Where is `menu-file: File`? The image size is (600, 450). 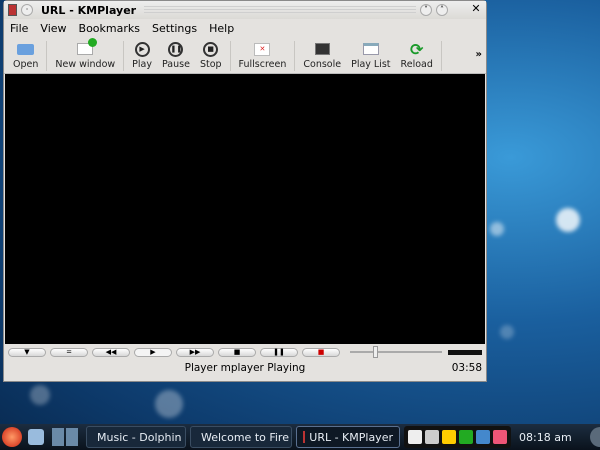 menu-file: File is located at coordinates (19, 28).